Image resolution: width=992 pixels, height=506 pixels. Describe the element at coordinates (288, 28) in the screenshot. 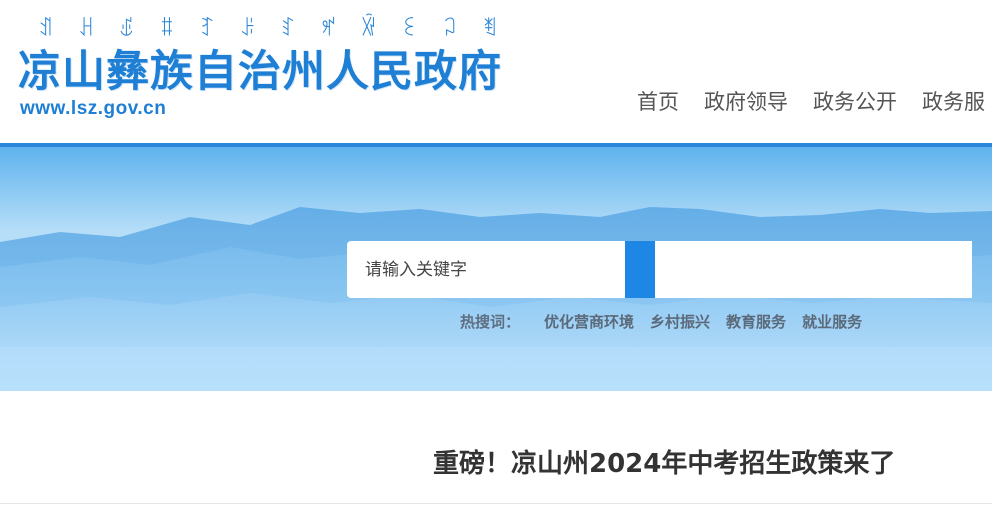

I see `yi-glyph: ꆏ` at that location.